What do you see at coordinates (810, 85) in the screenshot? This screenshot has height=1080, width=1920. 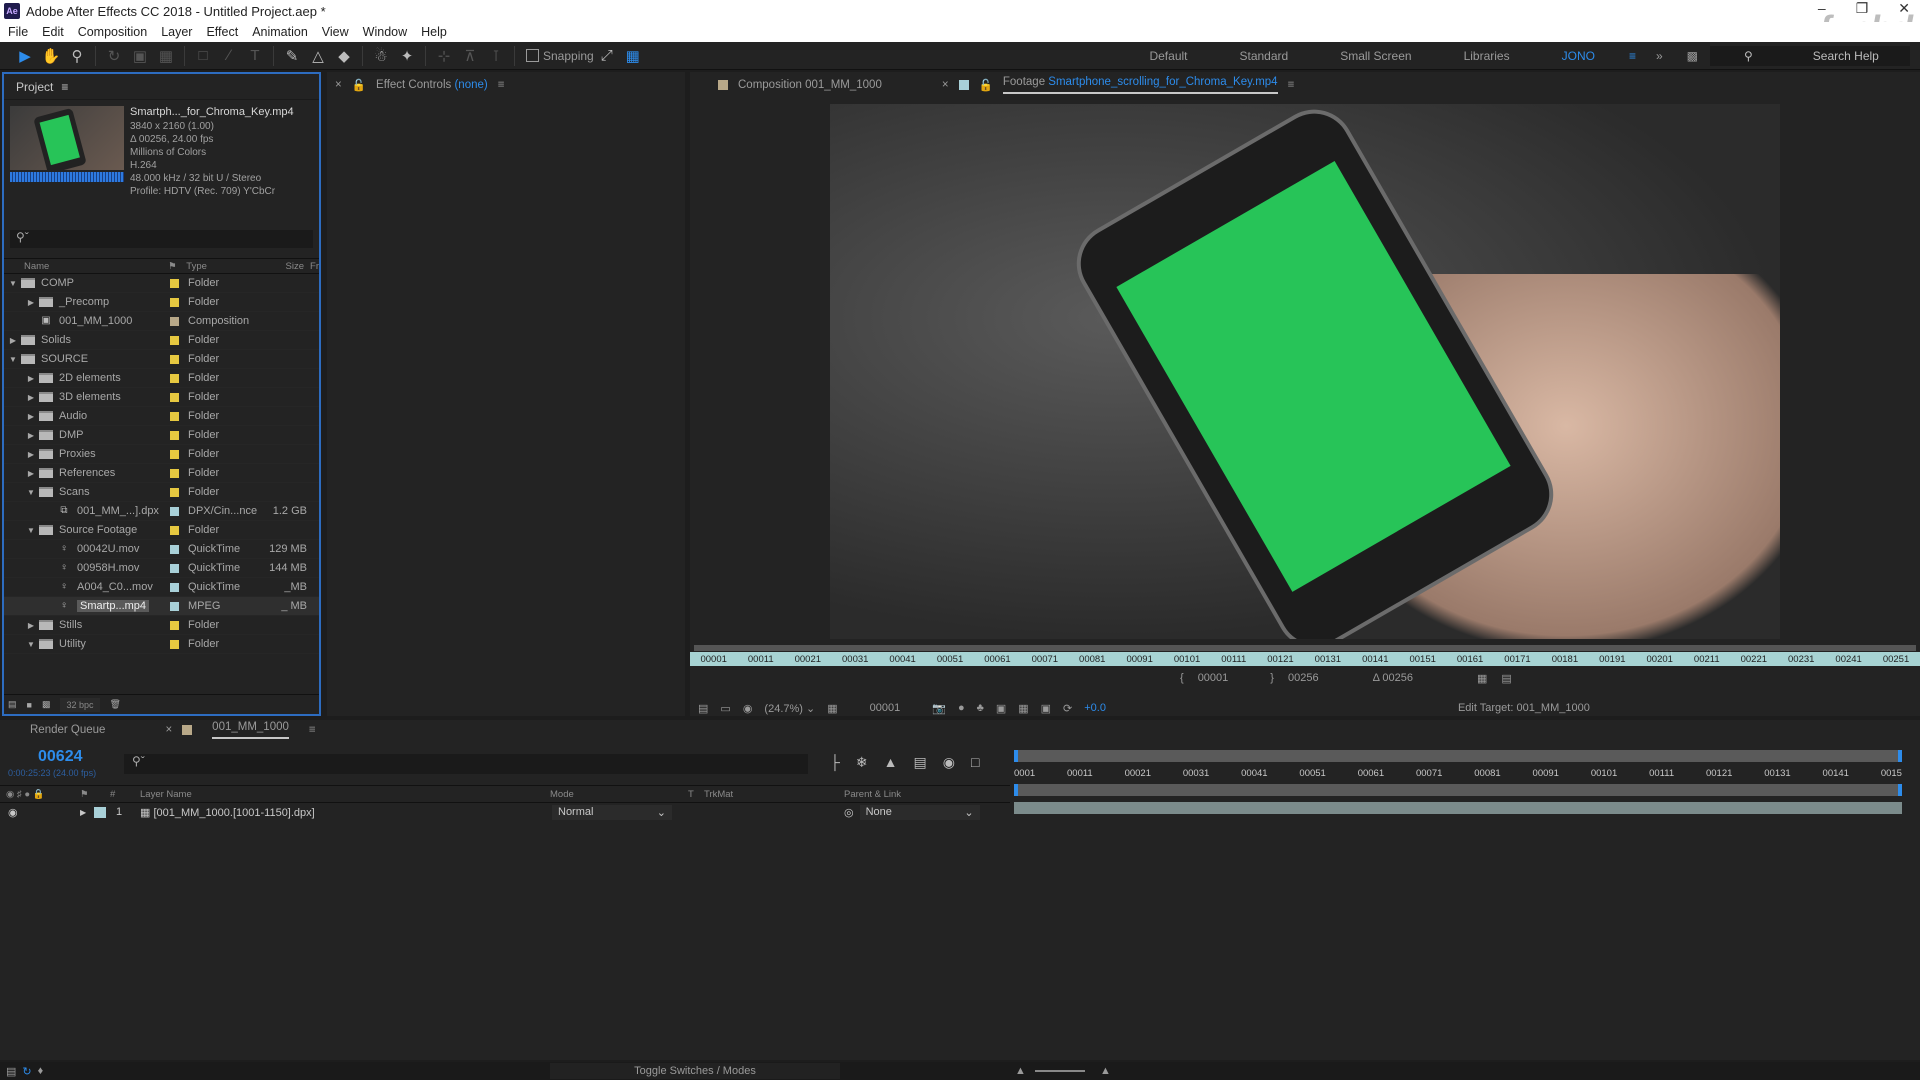 I see `tab-composition: Composition 001_MM_1000` at bounding box center [810, 85].